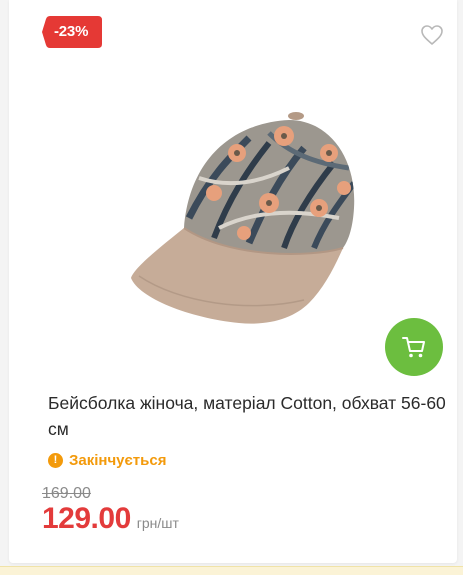  I want to click on discount-badge: -23%, so click(72, 32).